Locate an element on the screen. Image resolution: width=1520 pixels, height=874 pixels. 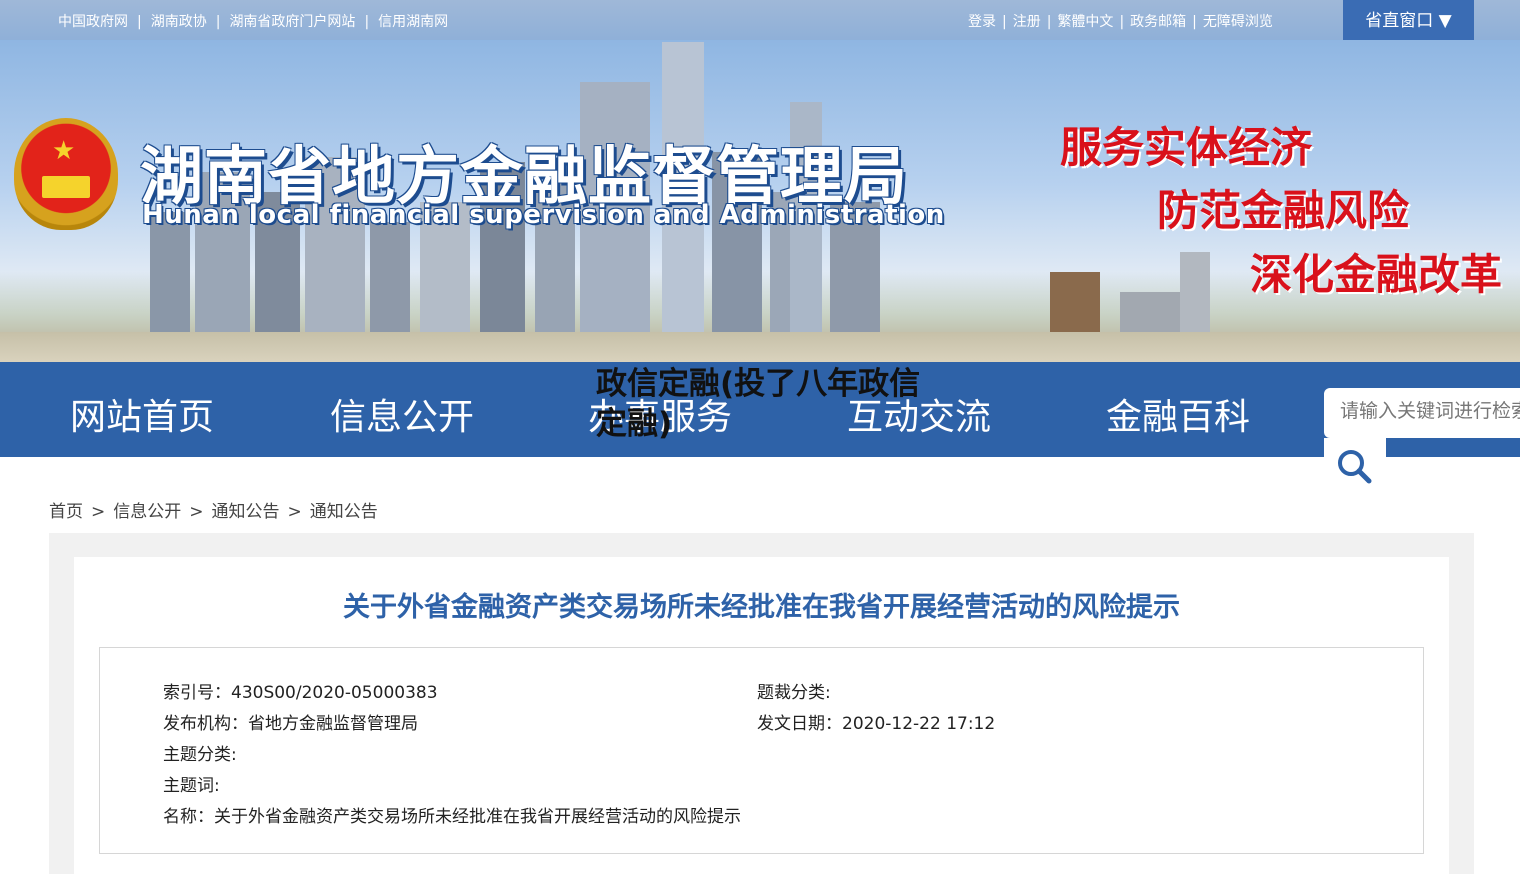
breadcrumb-info-disclosure: 信息公开 is located at coordinates (147, 512).